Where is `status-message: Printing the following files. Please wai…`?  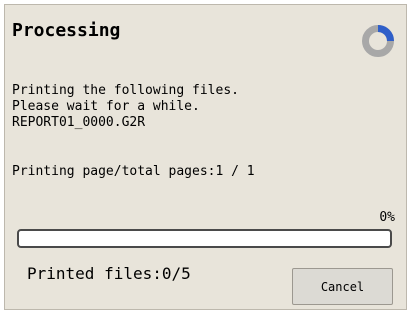
status-message: Printing the following files. Please wai… is located at coordinates (125, 107).